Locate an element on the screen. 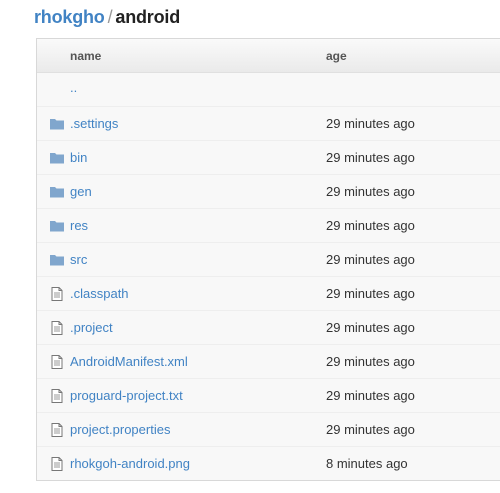 The width and height of the screenshot is (500, 493). table-row: proguard-project.txt 29 minutes ago is located at coordinates (268, 396).